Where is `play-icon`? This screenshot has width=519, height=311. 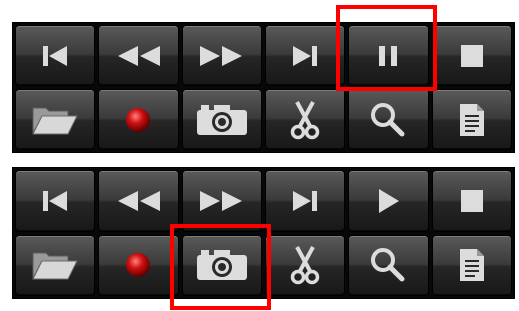
play-icon is located at coordinates (389, 200).